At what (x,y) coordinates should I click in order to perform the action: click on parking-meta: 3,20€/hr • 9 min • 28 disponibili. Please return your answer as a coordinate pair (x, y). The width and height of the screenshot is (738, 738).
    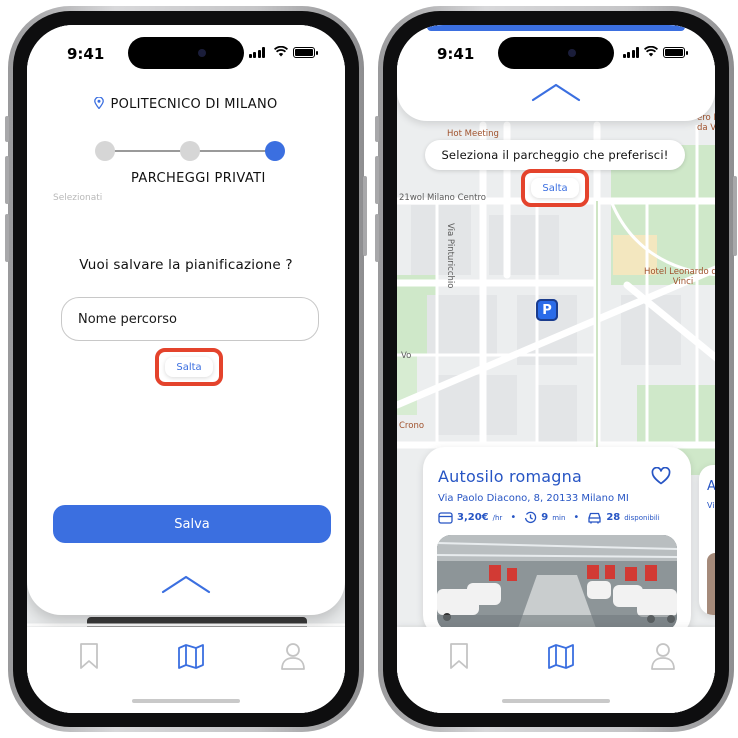
    Looking at the image, I should click on (559, 517).